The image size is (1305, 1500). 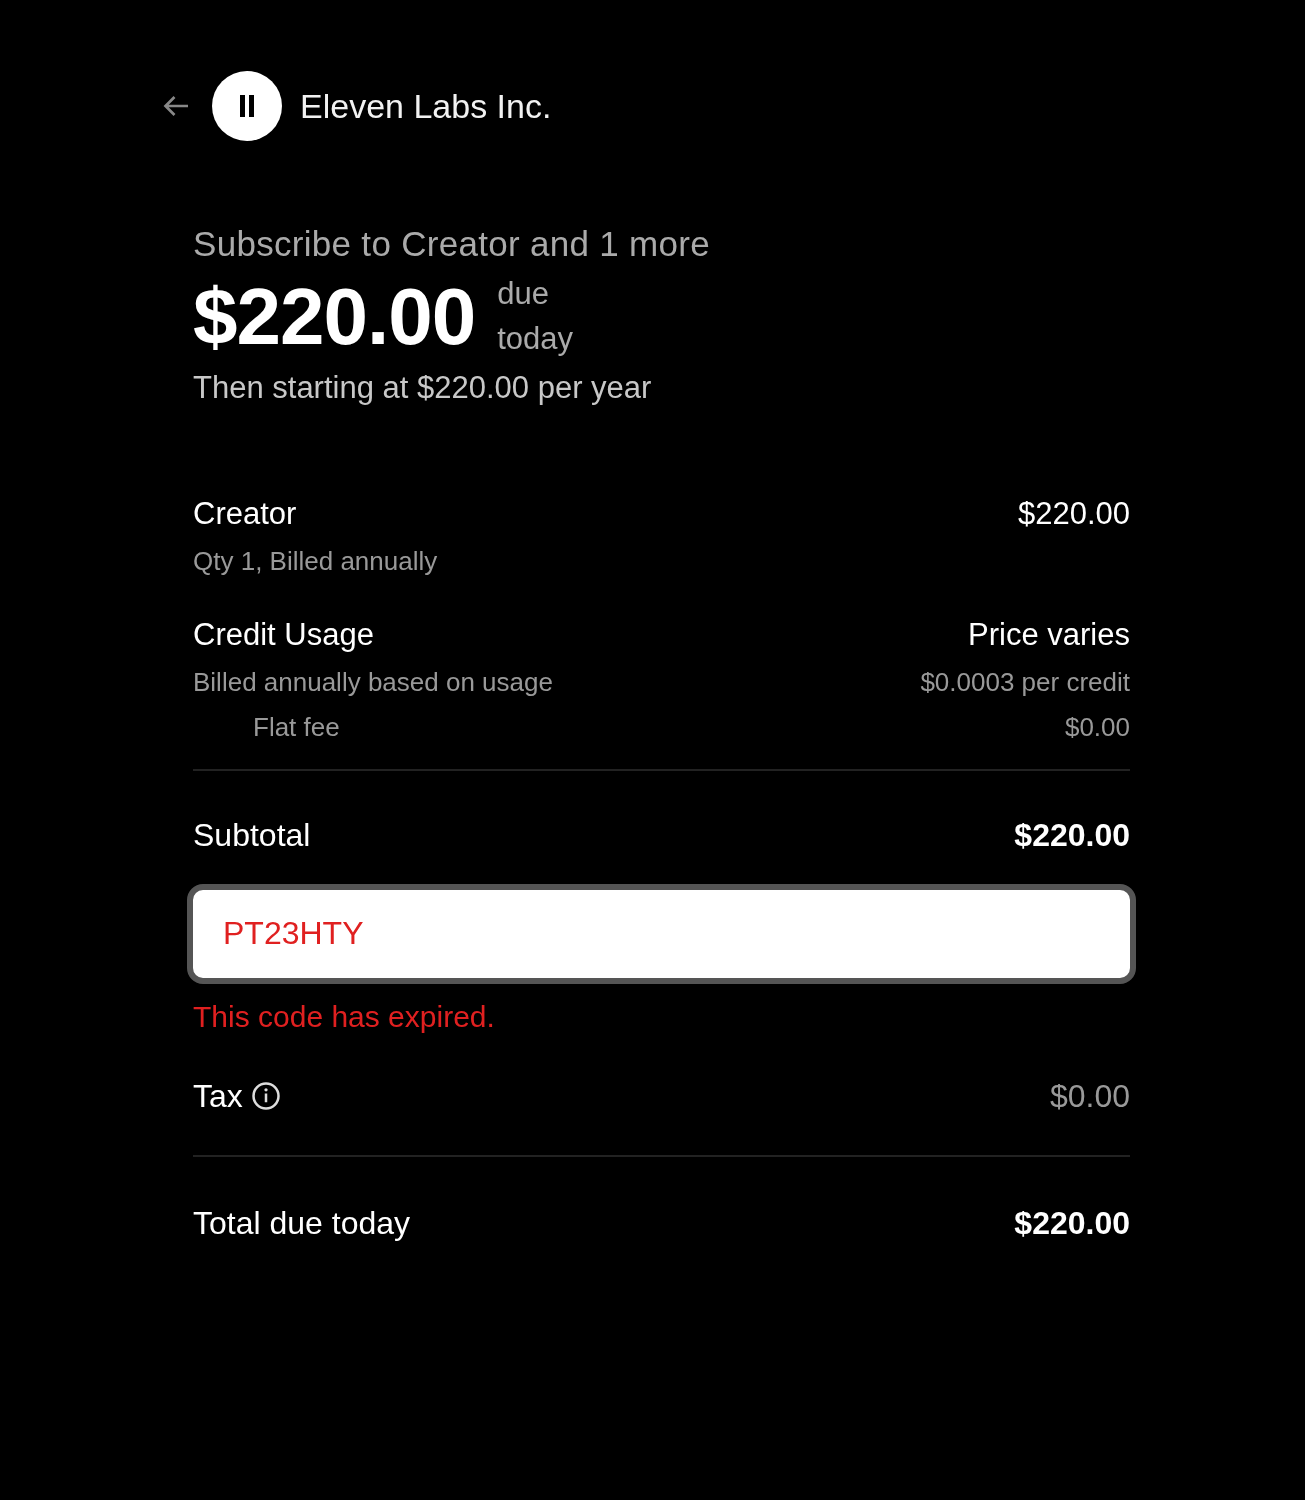 I want to click on item-detail: Billed annually based on usage, so click(x=373, y=682).